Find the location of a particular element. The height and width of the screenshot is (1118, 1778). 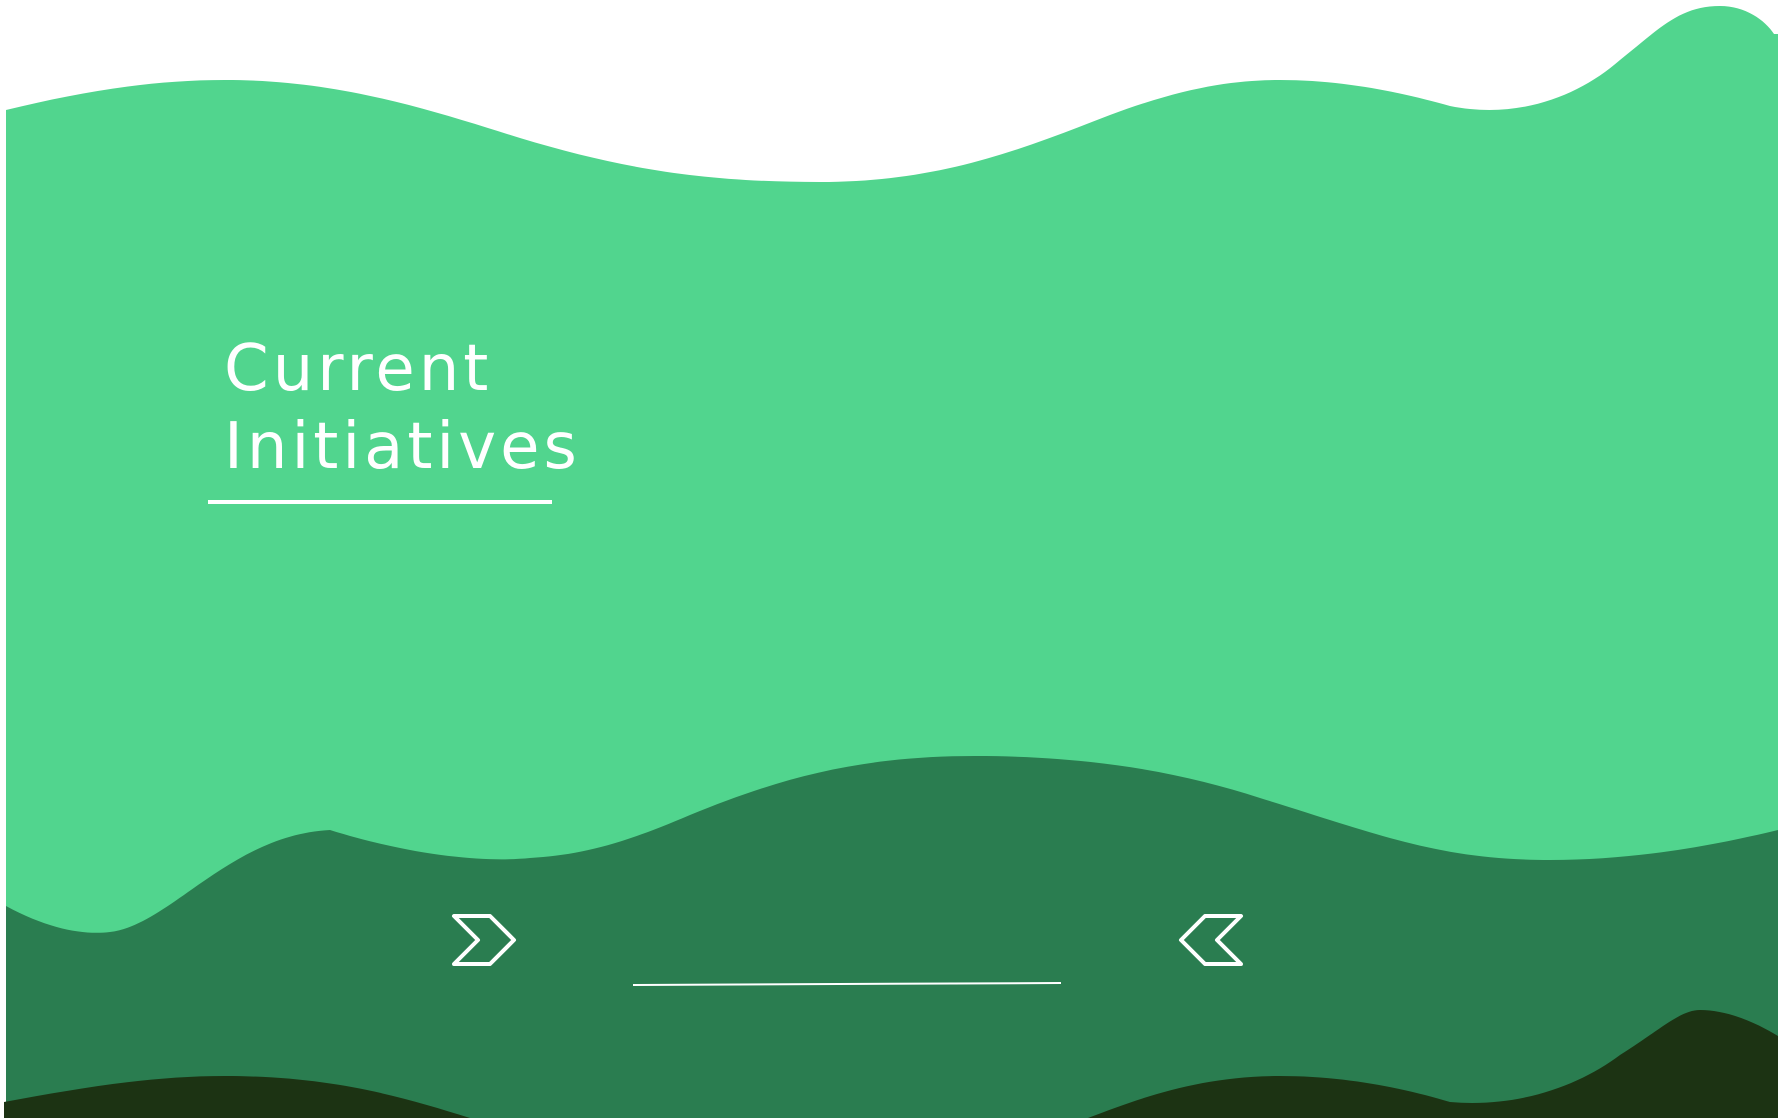

section-title-line-1: Current is located at coordinates (358, 369).